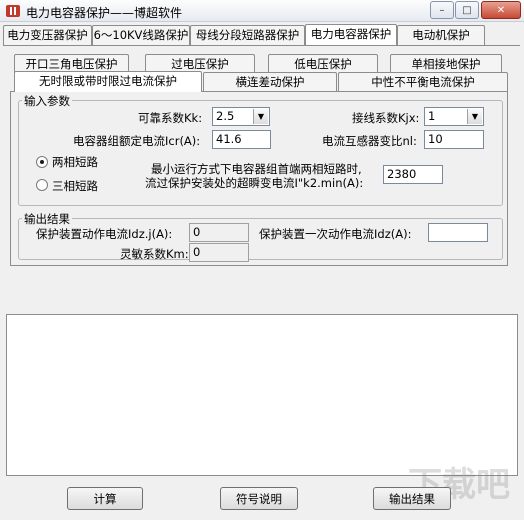  What do you see at coordinates (47, 219) in the screenshot?
I see `output-group-title: 输出结果` at bounding box center [47, 219].